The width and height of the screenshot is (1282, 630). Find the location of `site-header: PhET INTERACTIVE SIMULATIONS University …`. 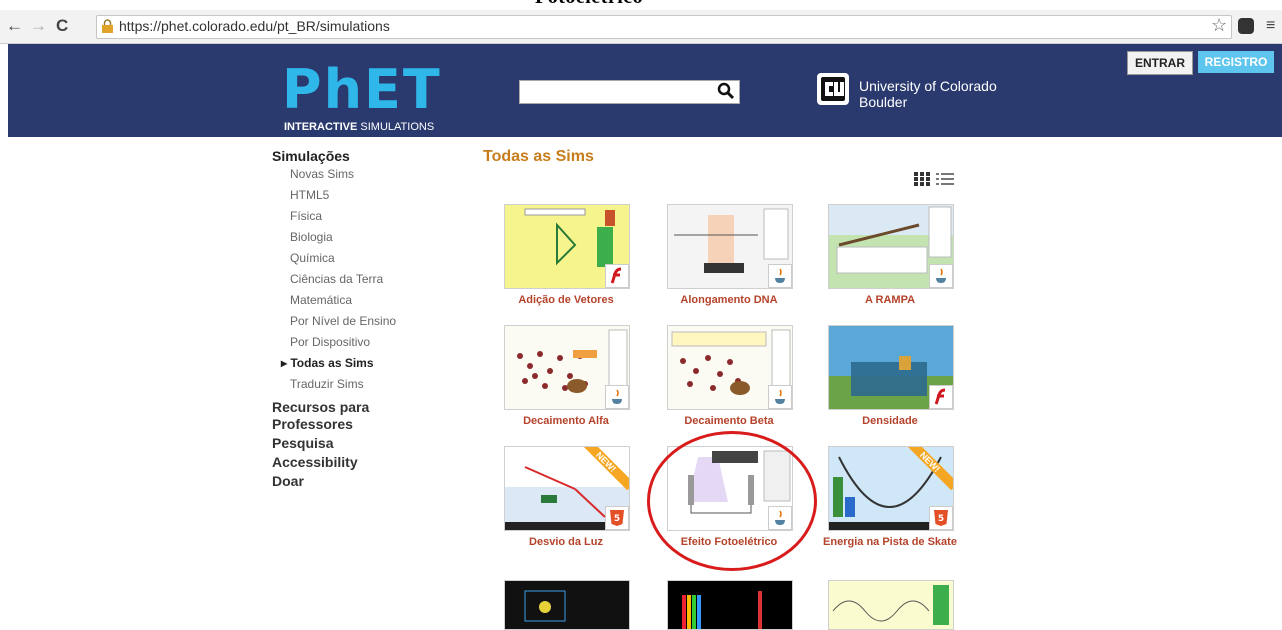

site-header: PhET INTERACTIVE SIMULATIONS University … is located at coordinates (645, 90).